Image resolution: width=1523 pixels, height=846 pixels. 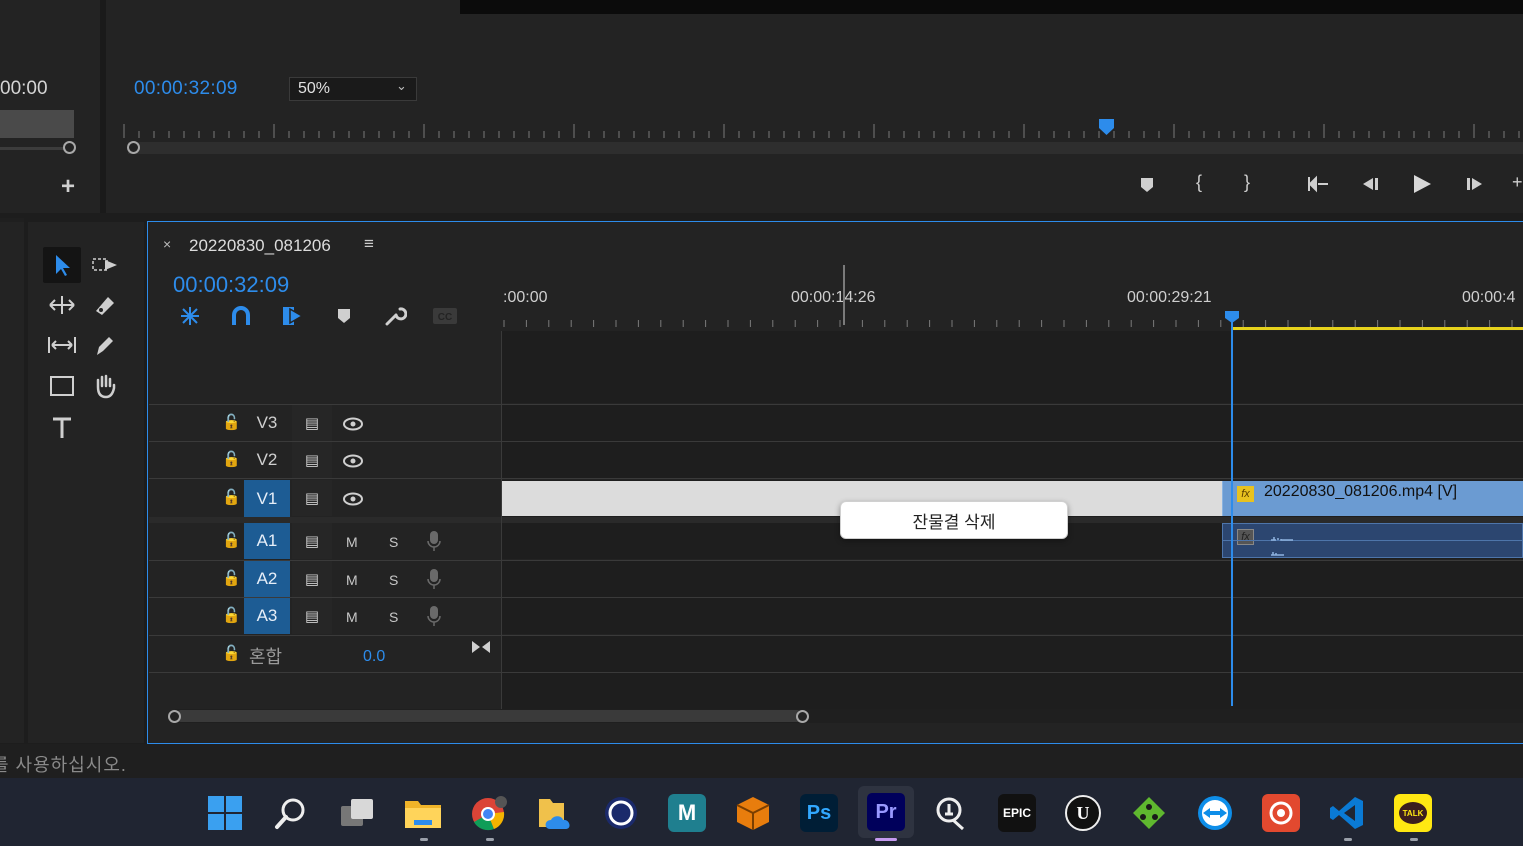 What do you see at coordinates (62, 386) in the screenshot?
I see `rectangle-tool` at bounding box center [62, 386].